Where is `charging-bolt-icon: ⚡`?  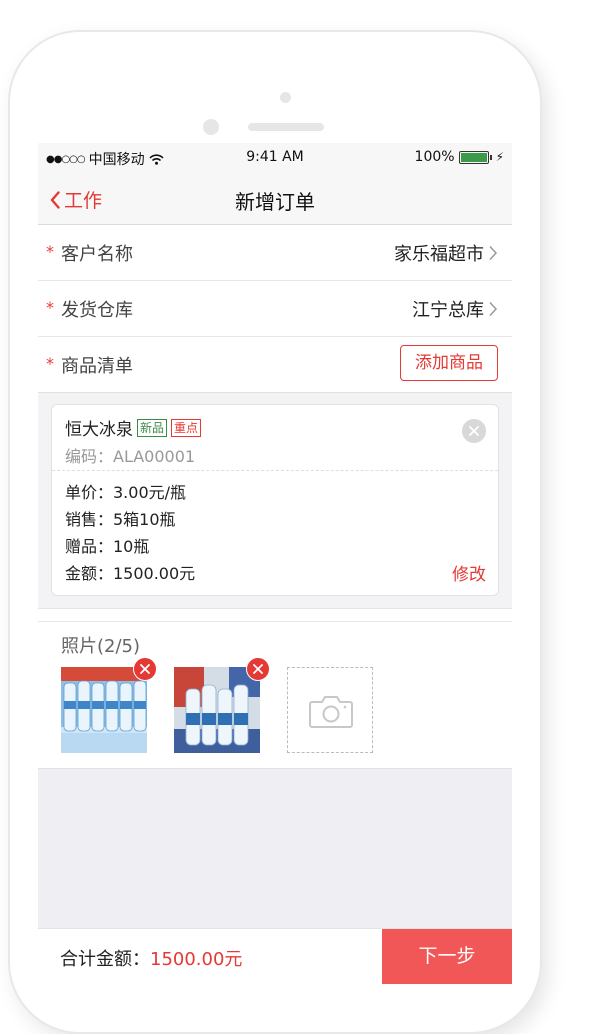
charging-bolt-icon: ⚡ is located at coordinates (499, 157).